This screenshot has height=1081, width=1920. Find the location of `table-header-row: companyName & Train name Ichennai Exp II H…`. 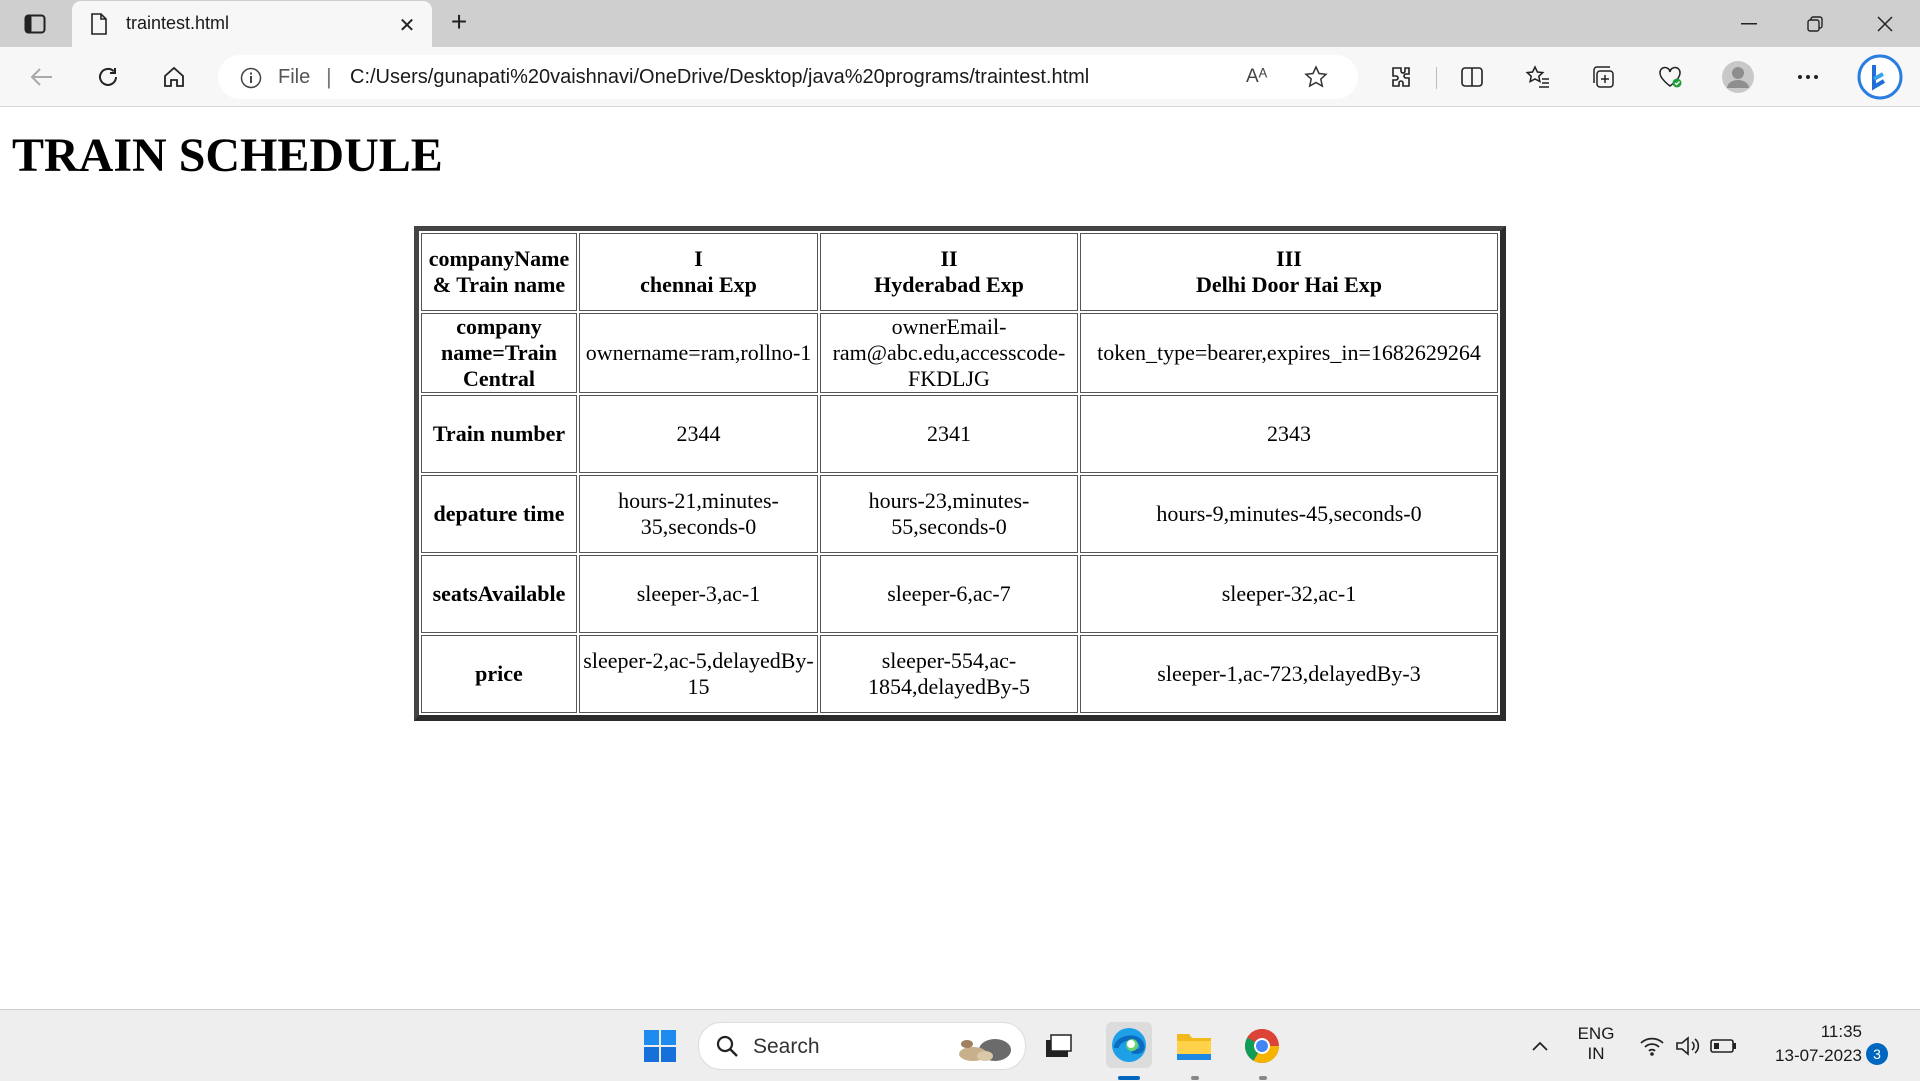

table-header-row: companyName & Train name Ichennai Exp II H… is located at coordinates (959, 272).